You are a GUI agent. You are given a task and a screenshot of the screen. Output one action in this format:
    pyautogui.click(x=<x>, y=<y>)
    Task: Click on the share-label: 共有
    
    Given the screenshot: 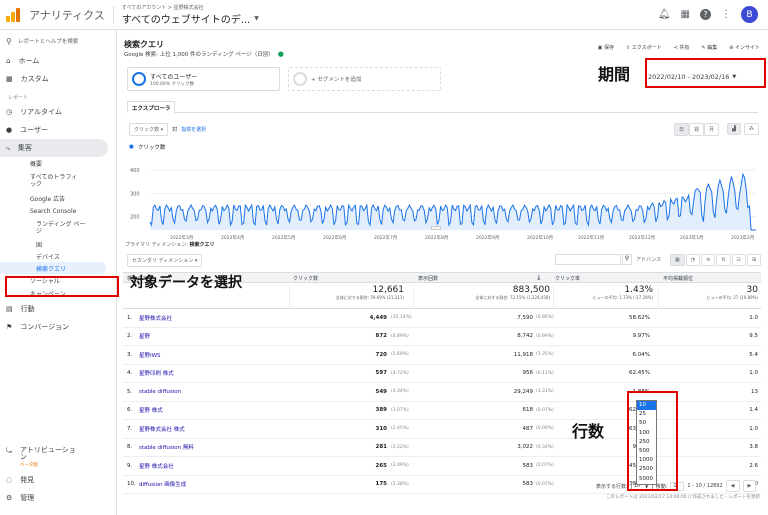 What is the action you would take?
    pyautogui.click(x=684, y=48)
    